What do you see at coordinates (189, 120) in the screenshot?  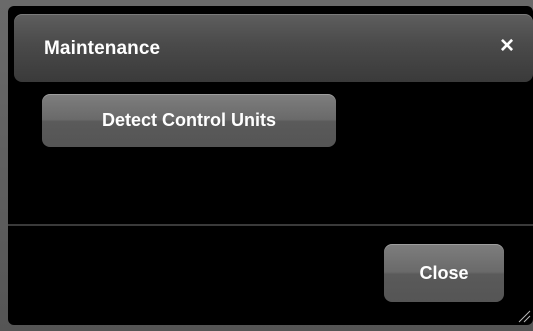 I see `detect-control-units-button: Detect Control Units` at bounding box center [189, 120].